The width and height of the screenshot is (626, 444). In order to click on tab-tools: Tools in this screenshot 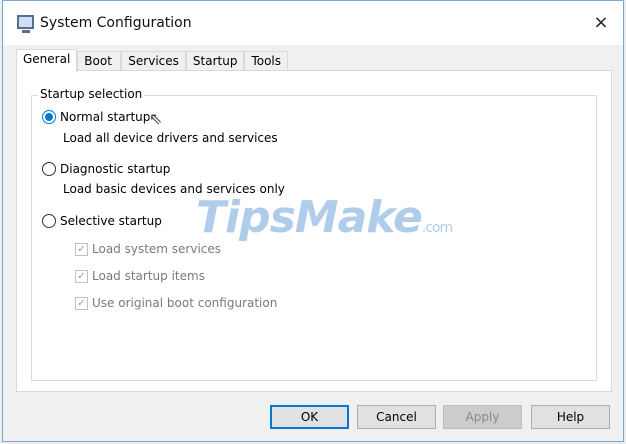, I will do `click(266, 61)`.